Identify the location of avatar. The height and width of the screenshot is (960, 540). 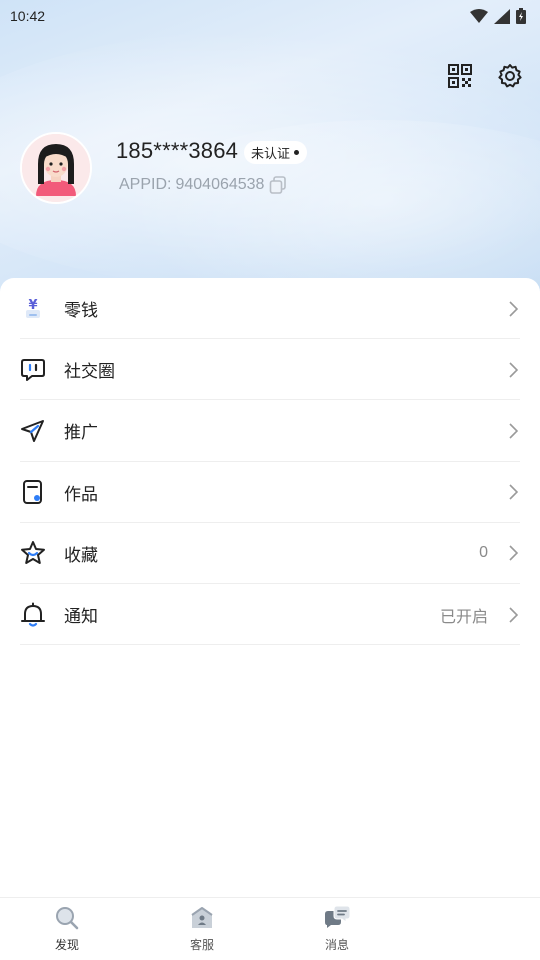
(56, 168).